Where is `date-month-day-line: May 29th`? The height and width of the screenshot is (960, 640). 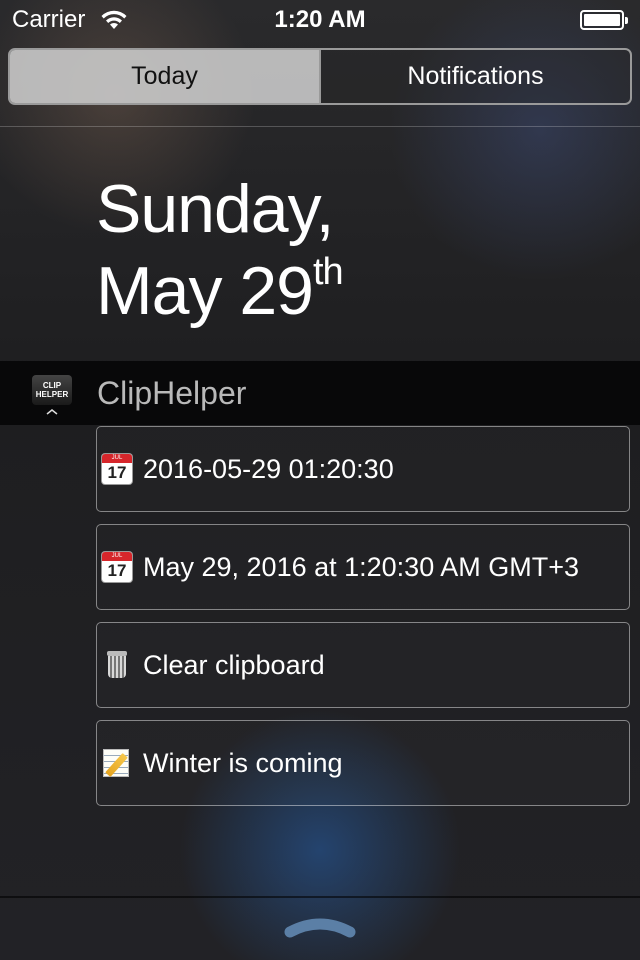
date-month-day-line: May 29th is located at coordinates (220, 291).